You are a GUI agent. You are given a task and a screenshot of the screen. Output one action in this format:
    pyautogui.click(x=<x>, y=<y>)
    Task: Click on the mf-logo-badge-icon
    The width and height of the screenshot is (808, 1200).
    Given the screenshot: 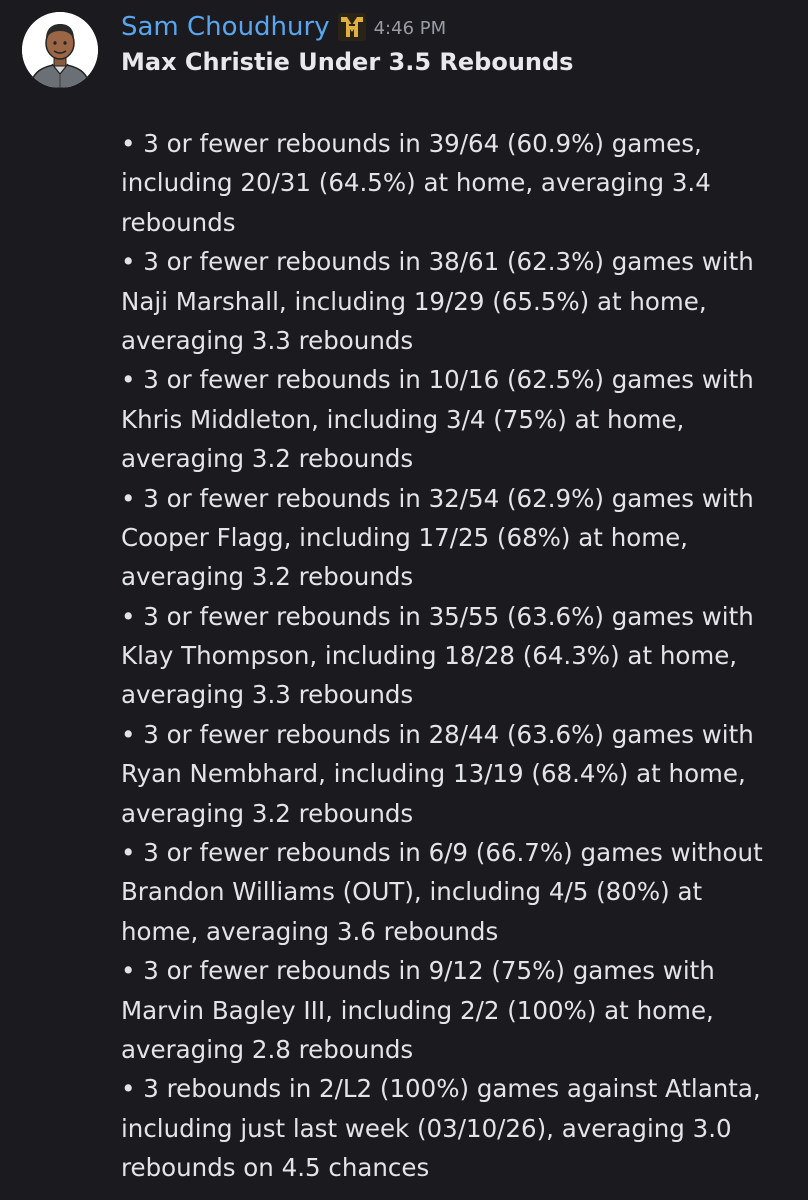 What is the action you would take?
    pyautogui.click(x=351, y=27)
    